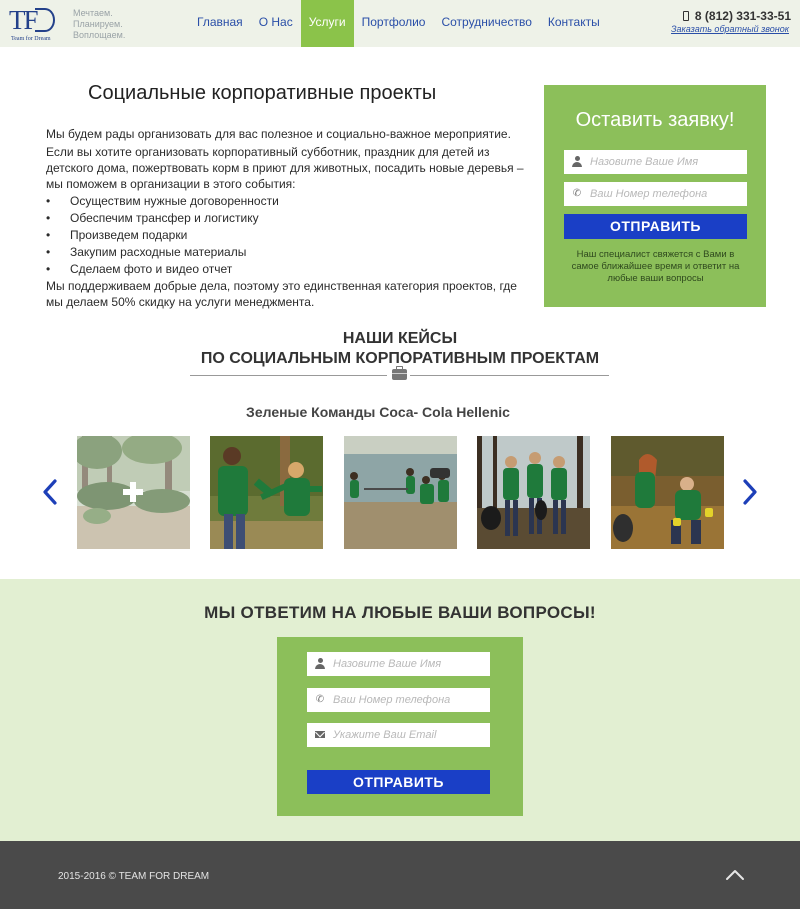 This screenshot has width=800, height=909. I want to click on slogan-line: Воплощаем., so click(99, 35).